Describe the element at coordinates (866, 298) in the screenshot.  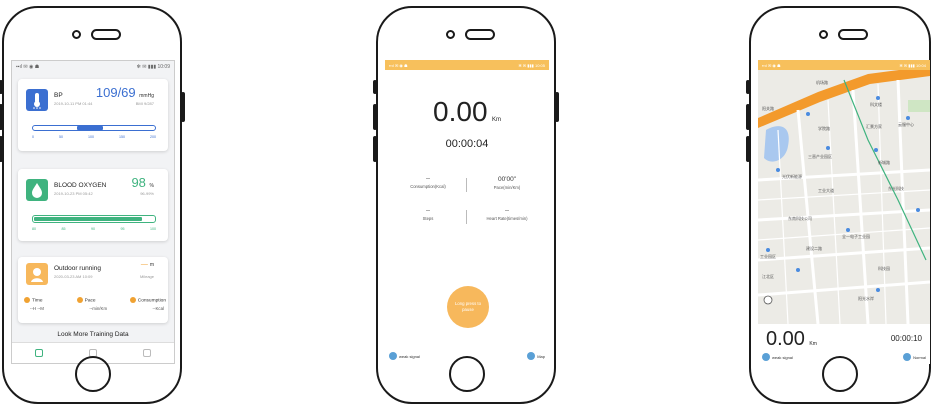
I see `svg-text: 阳光水岸` at that location.